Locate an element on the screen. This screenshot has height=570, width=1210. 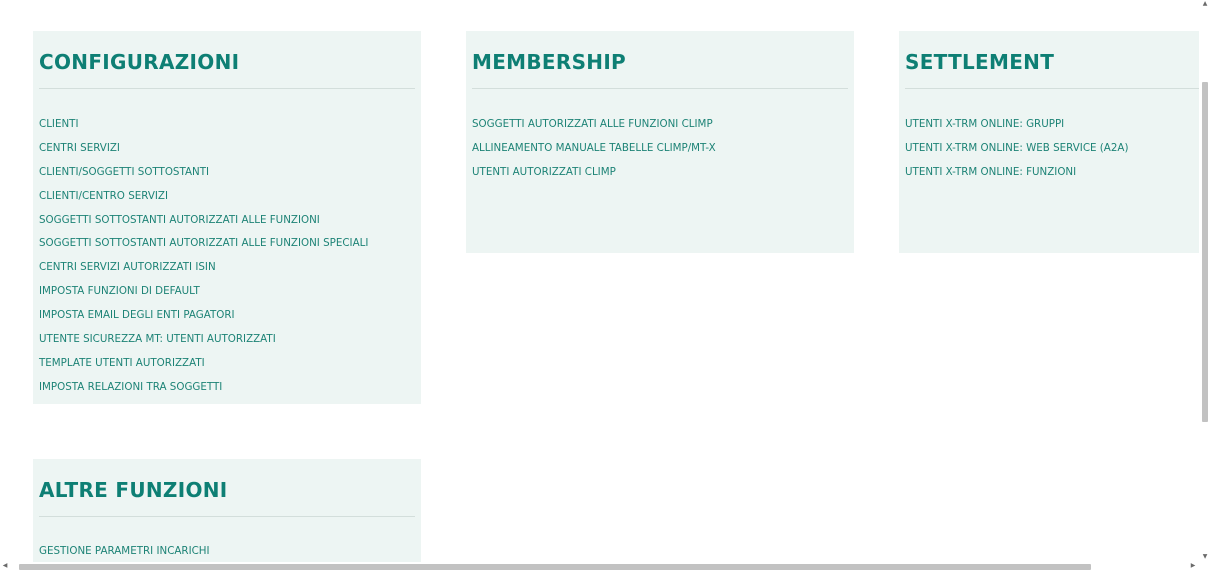
altre-funzioni-menu: GESTIONE PARAMETRI INCARICHI is located at coordinates (227, 551).